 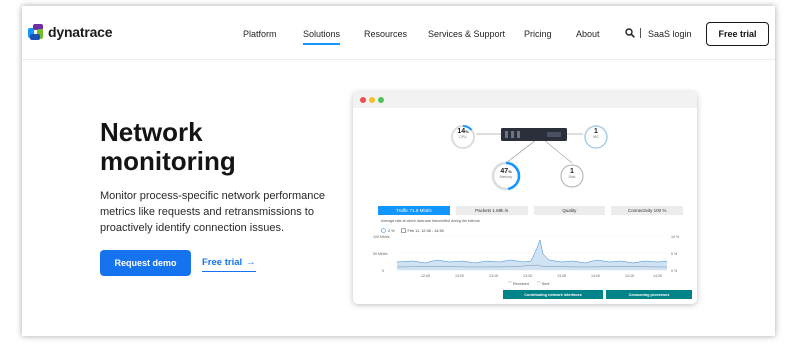 What do you see at coordinates (168, 161) in the screenshot?
I see `title-line-2: monitoring` at bounding box center [168, 161].